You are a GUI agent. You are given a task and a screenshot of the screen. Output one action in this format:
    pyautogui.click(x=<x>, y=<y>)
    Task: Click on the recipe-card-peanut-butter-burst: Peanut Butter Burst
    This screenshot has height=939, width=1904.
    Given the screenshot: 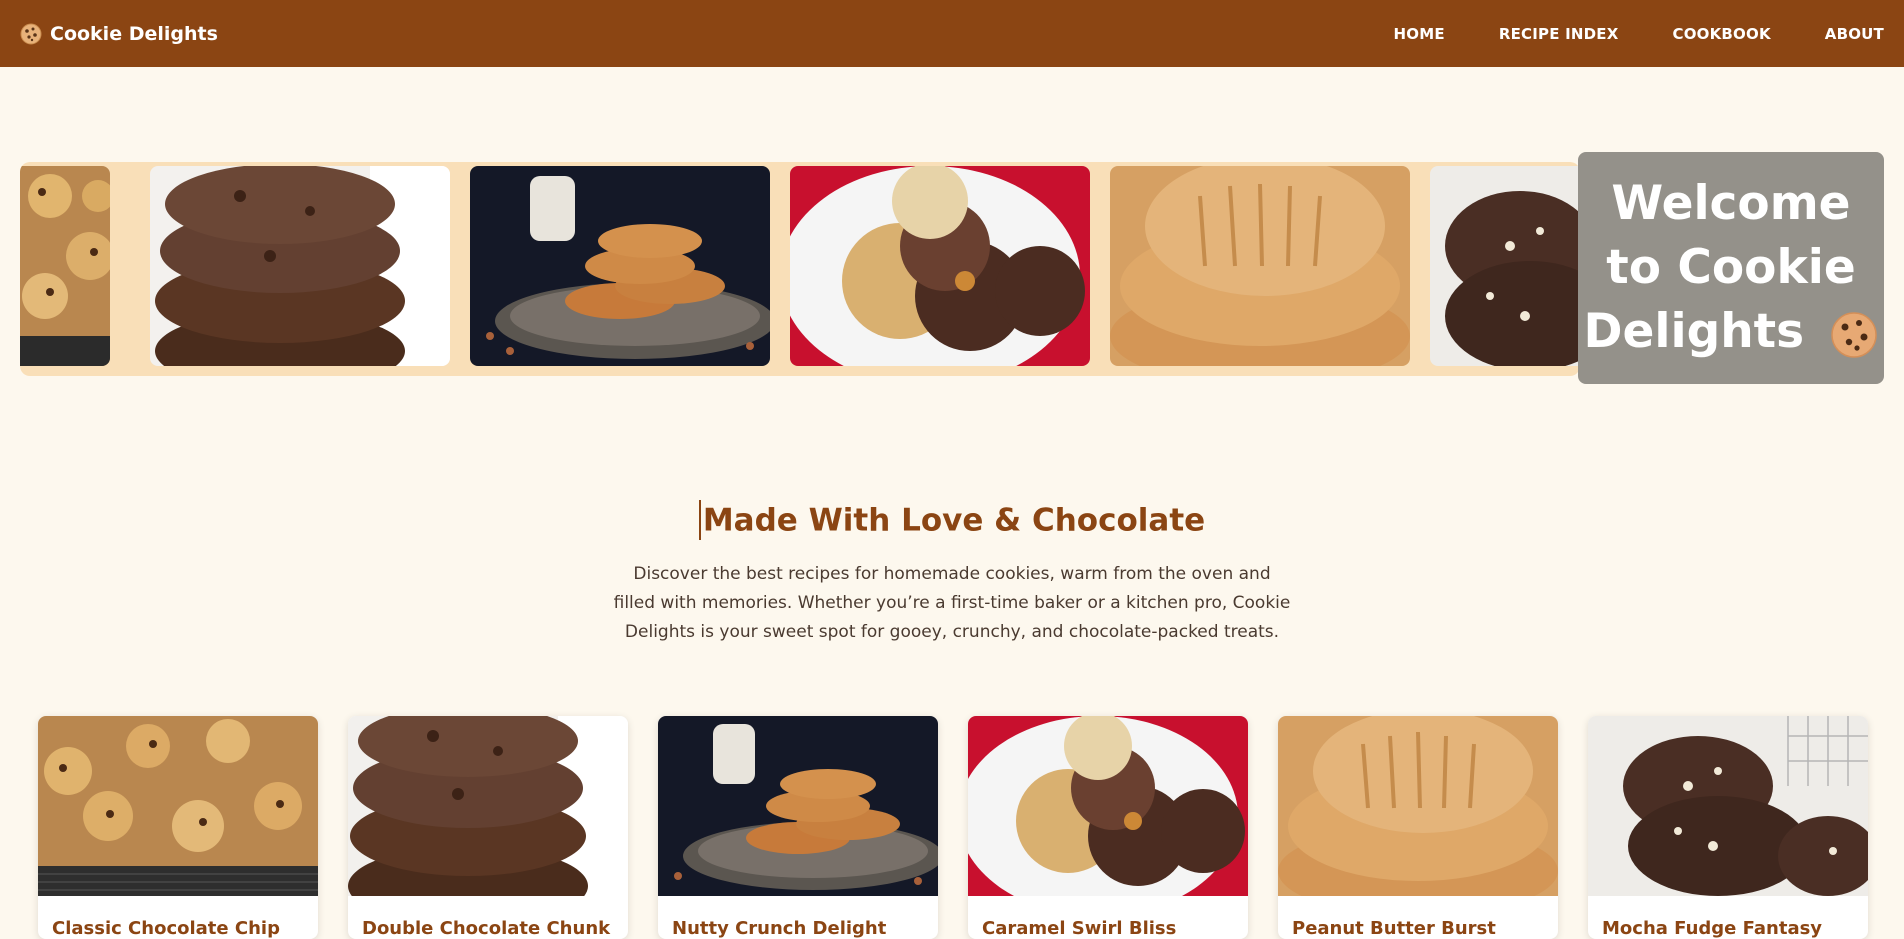 What is the action you would take?
    pyautogui.click(x=1418, y=827)
    